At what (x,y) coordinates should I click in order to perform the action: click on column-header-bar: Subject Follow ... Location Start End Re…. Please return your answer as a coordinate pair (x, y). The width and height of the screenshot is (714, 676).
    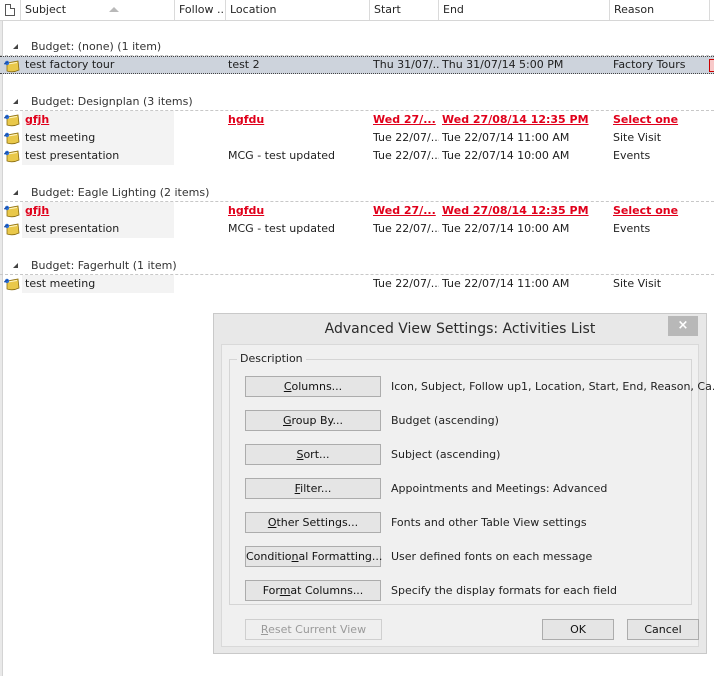
    Looking at the image, I should click on (357, 10).